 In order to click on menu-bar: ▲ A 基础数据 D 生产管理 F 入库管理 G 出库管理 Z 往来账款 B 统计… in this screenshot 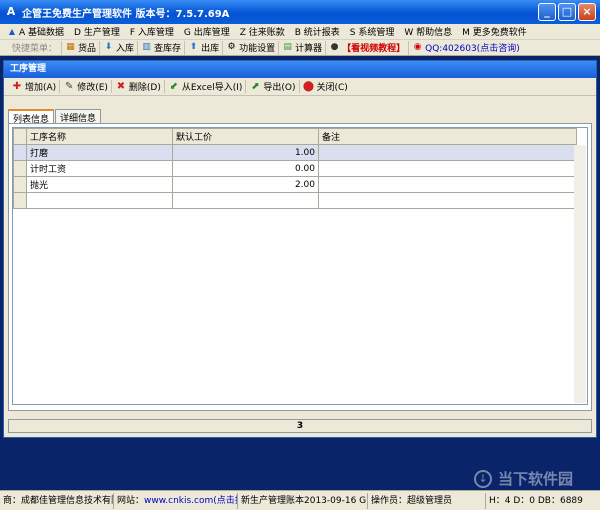, I will do `click(300, 32)`.